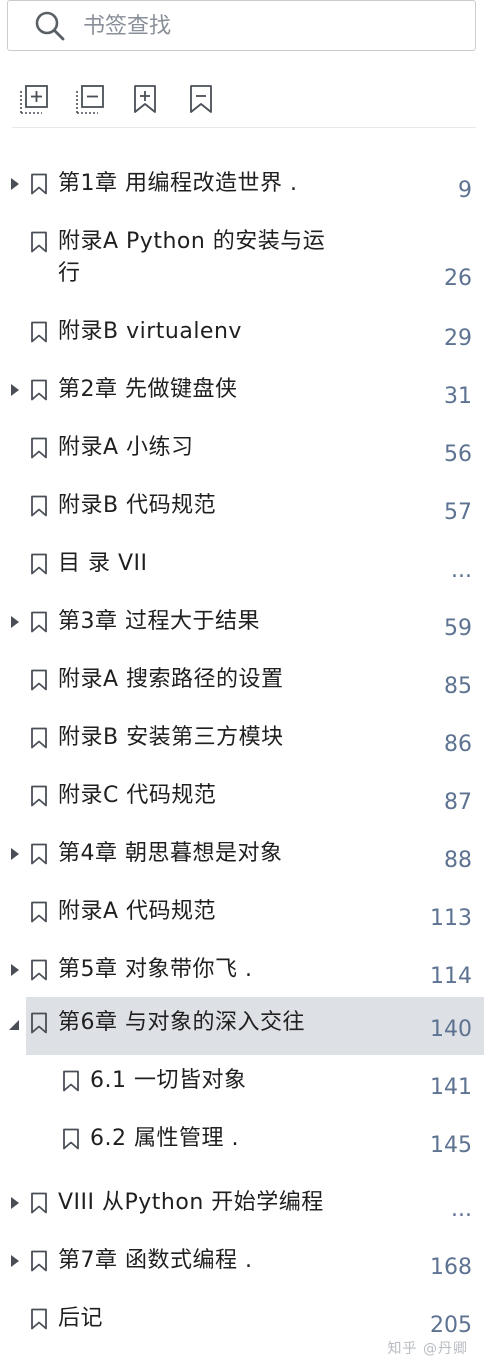 The image size is (484, 1370). Describe the element at coordinates (458, 686) in the screenshot. I see `bookmark-page-number: 85` at that location.